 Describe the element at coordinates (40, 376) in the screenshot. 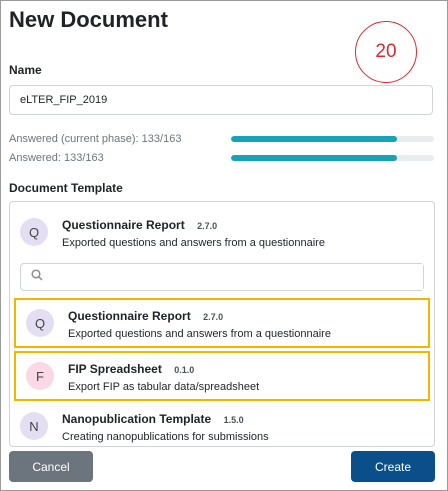

I see `template-avatar: F` at that location.